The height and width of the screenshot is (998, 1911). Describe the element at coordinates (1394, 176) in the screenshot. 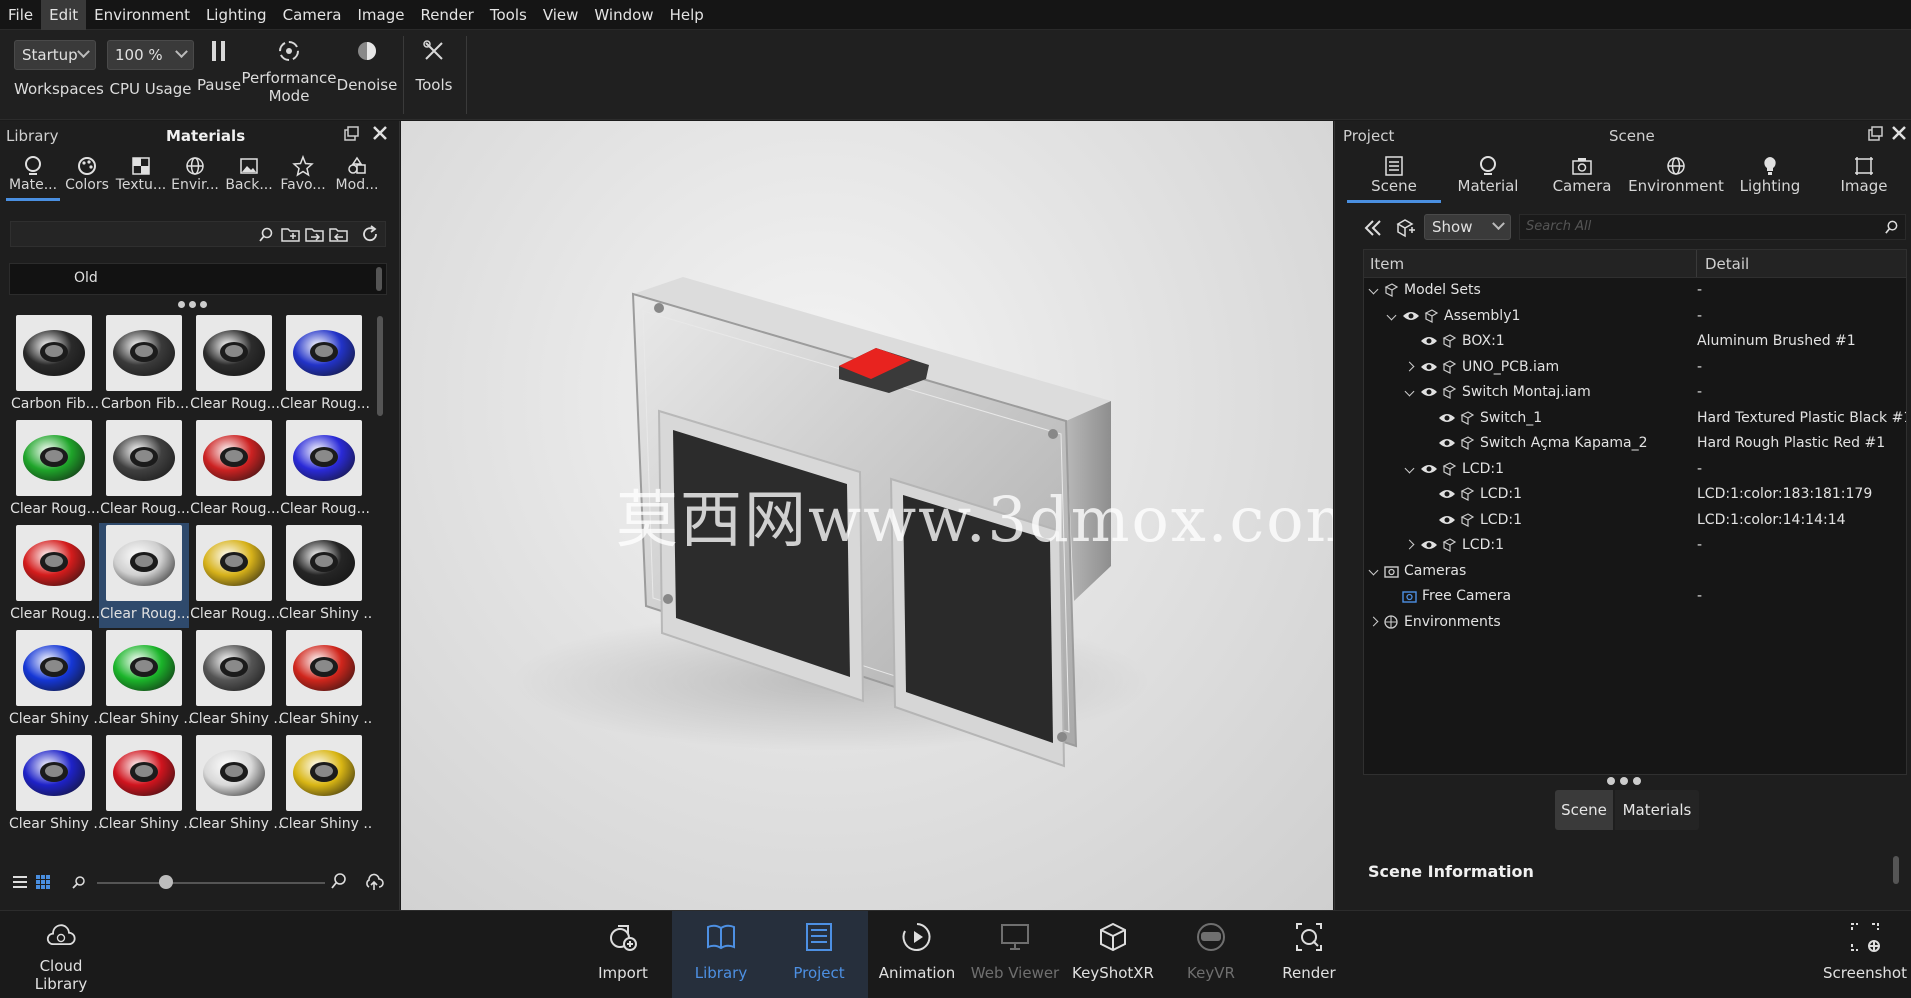

I see `tab-scene: Scene` at that location.